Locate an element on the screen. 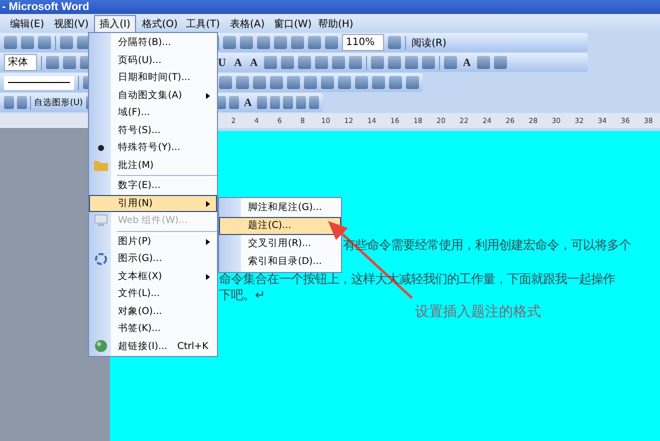 The height and width of the screenshot is (441, 660). menu-item: 超链接(I)... Ctrl+K is located at coordinates (153, 346).